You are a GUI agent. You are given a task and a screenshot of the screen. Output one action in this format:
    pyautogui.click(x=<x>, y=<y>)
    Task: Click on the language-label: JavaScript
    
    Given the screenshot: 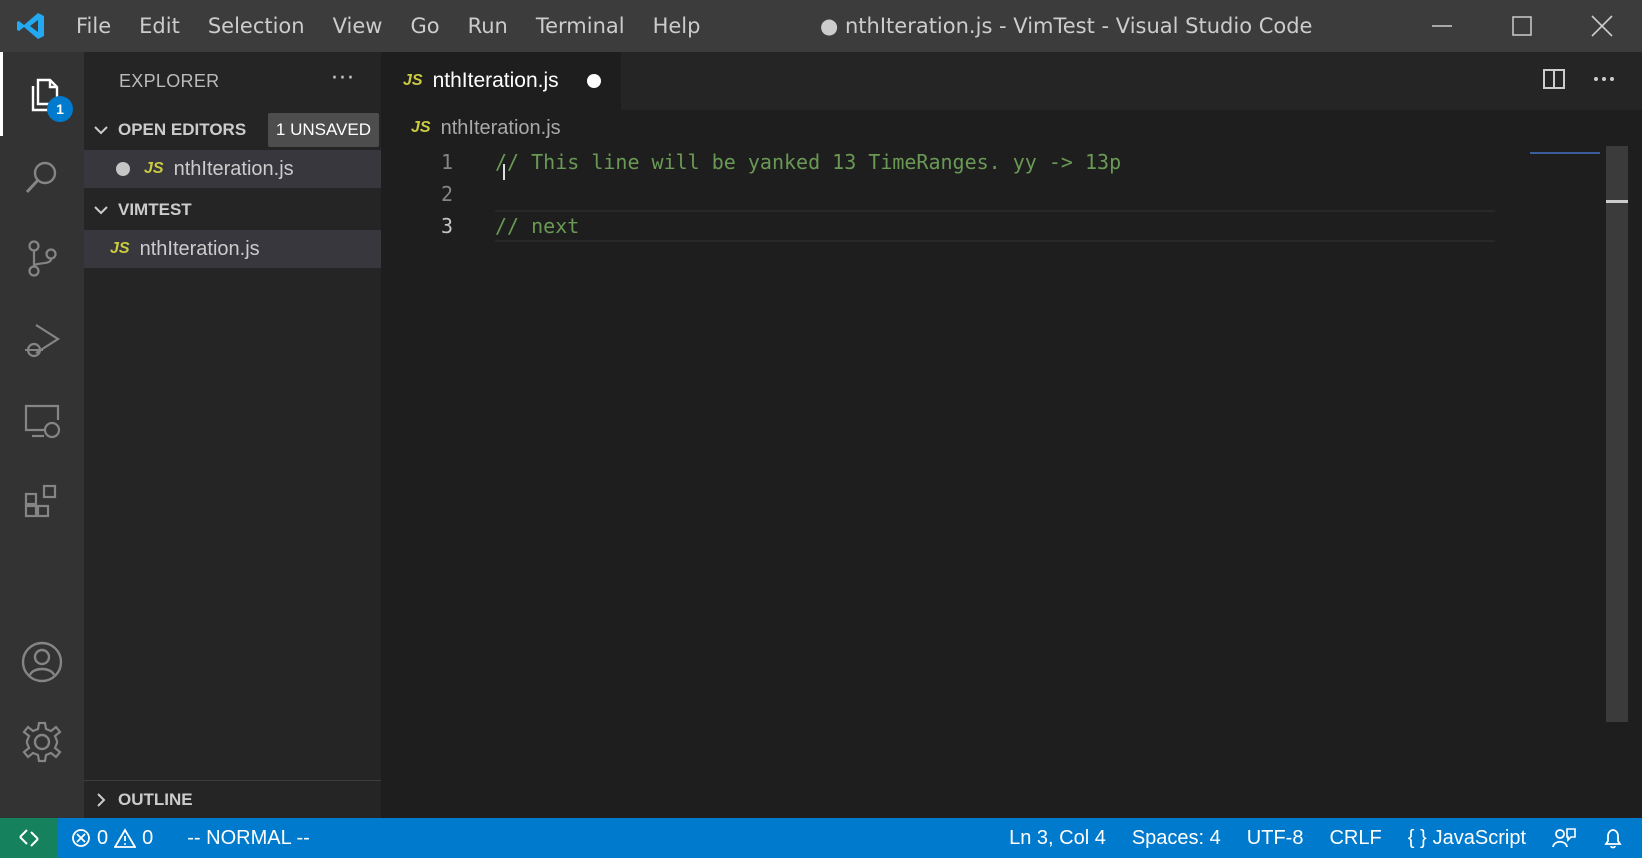 What is the action you would take?
    pyautogui.click(x=1479, y=837)
    